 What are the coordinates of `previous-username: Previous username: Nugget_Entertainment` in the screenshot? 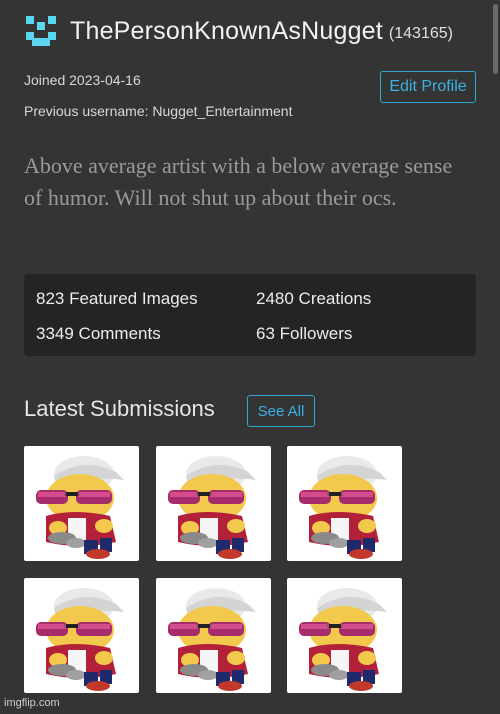 It's located at (158, 111).